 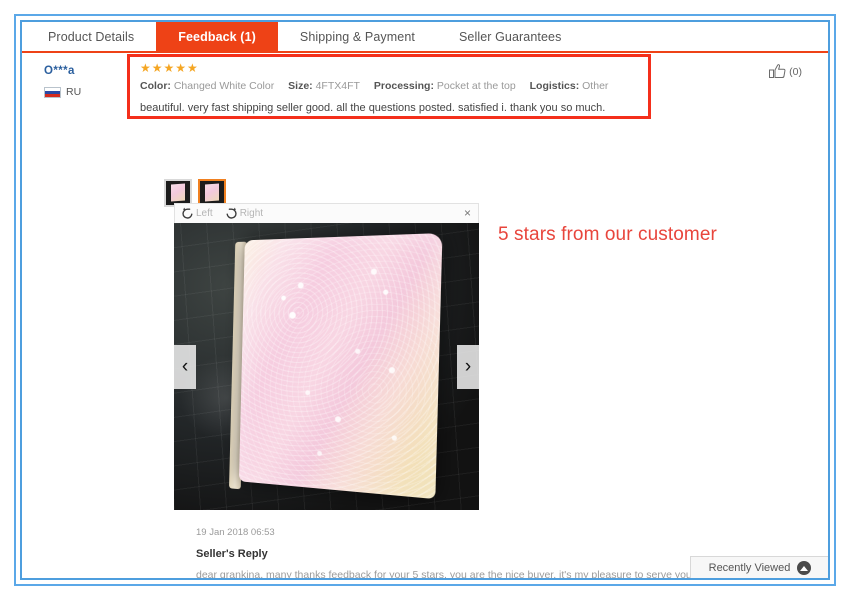 What do you see at coordinates (185, 366) in the screenshot?
I see `prev-image-arrow-icon: ‹` at bounding box center [185, 366].